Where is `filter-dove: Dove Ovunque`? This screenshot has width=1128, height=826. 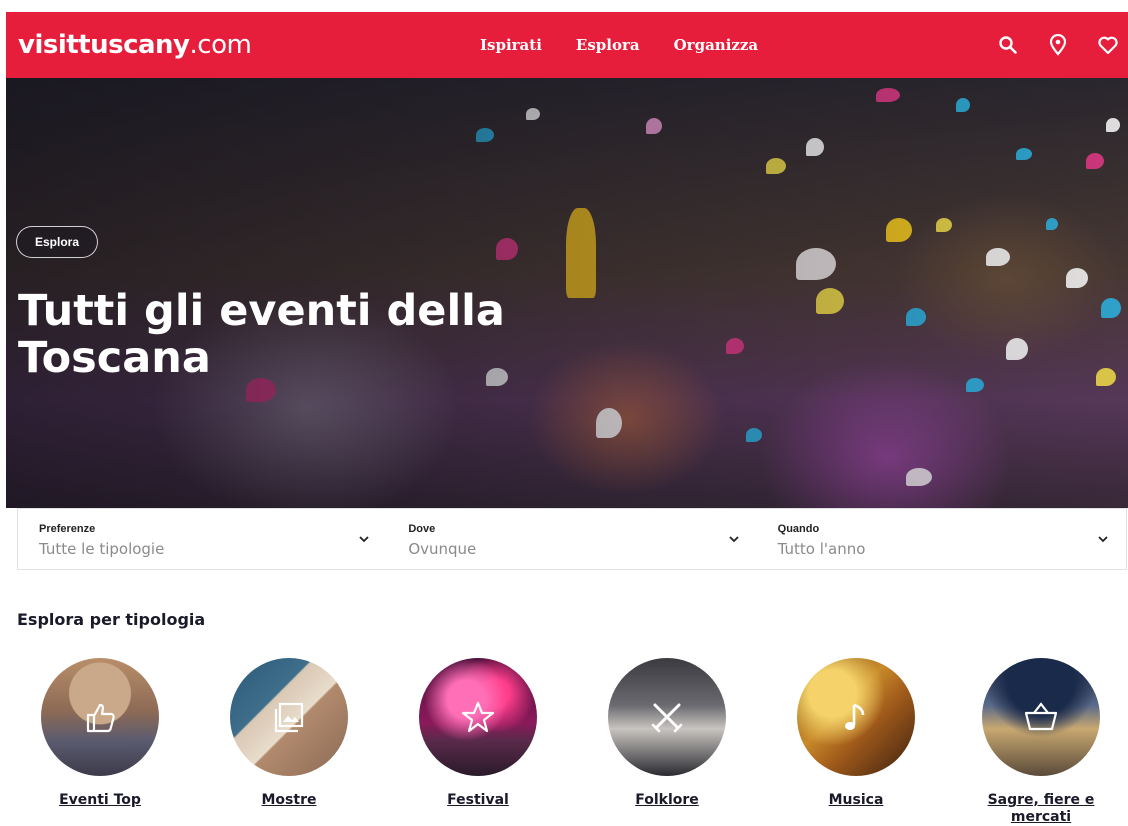 filter-dove: Dove Ovunque is located at coordinates (571, 539).